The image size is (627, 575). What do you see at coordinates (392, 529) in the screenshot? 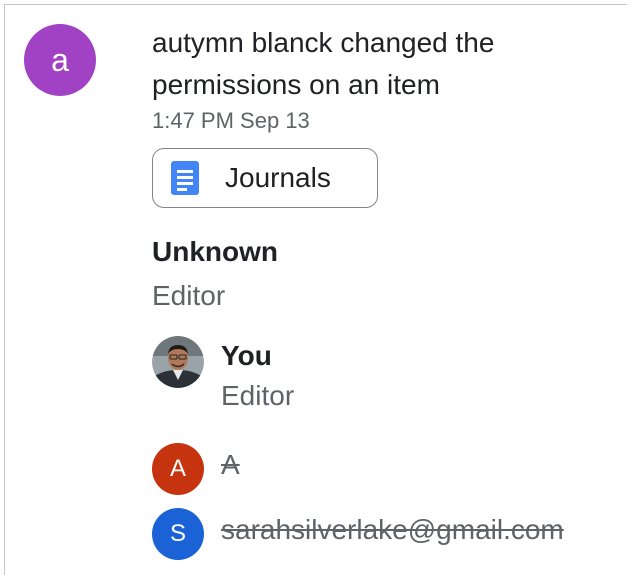
I see `person-email-removed: sarahsilverlake@gmail.com` at bounding box center [392, 529].